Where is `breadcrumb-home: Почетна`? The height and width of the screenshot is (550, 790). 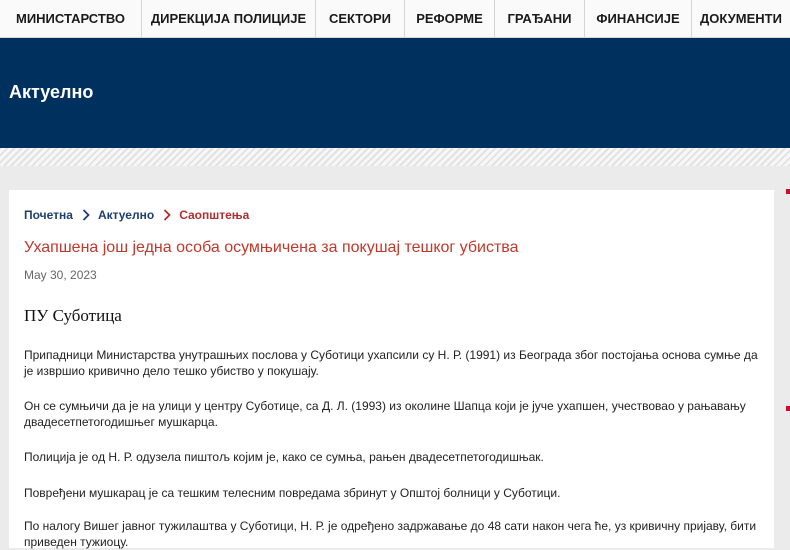
breadcrumb-home: Почетна is located at coordinates (48, 215).